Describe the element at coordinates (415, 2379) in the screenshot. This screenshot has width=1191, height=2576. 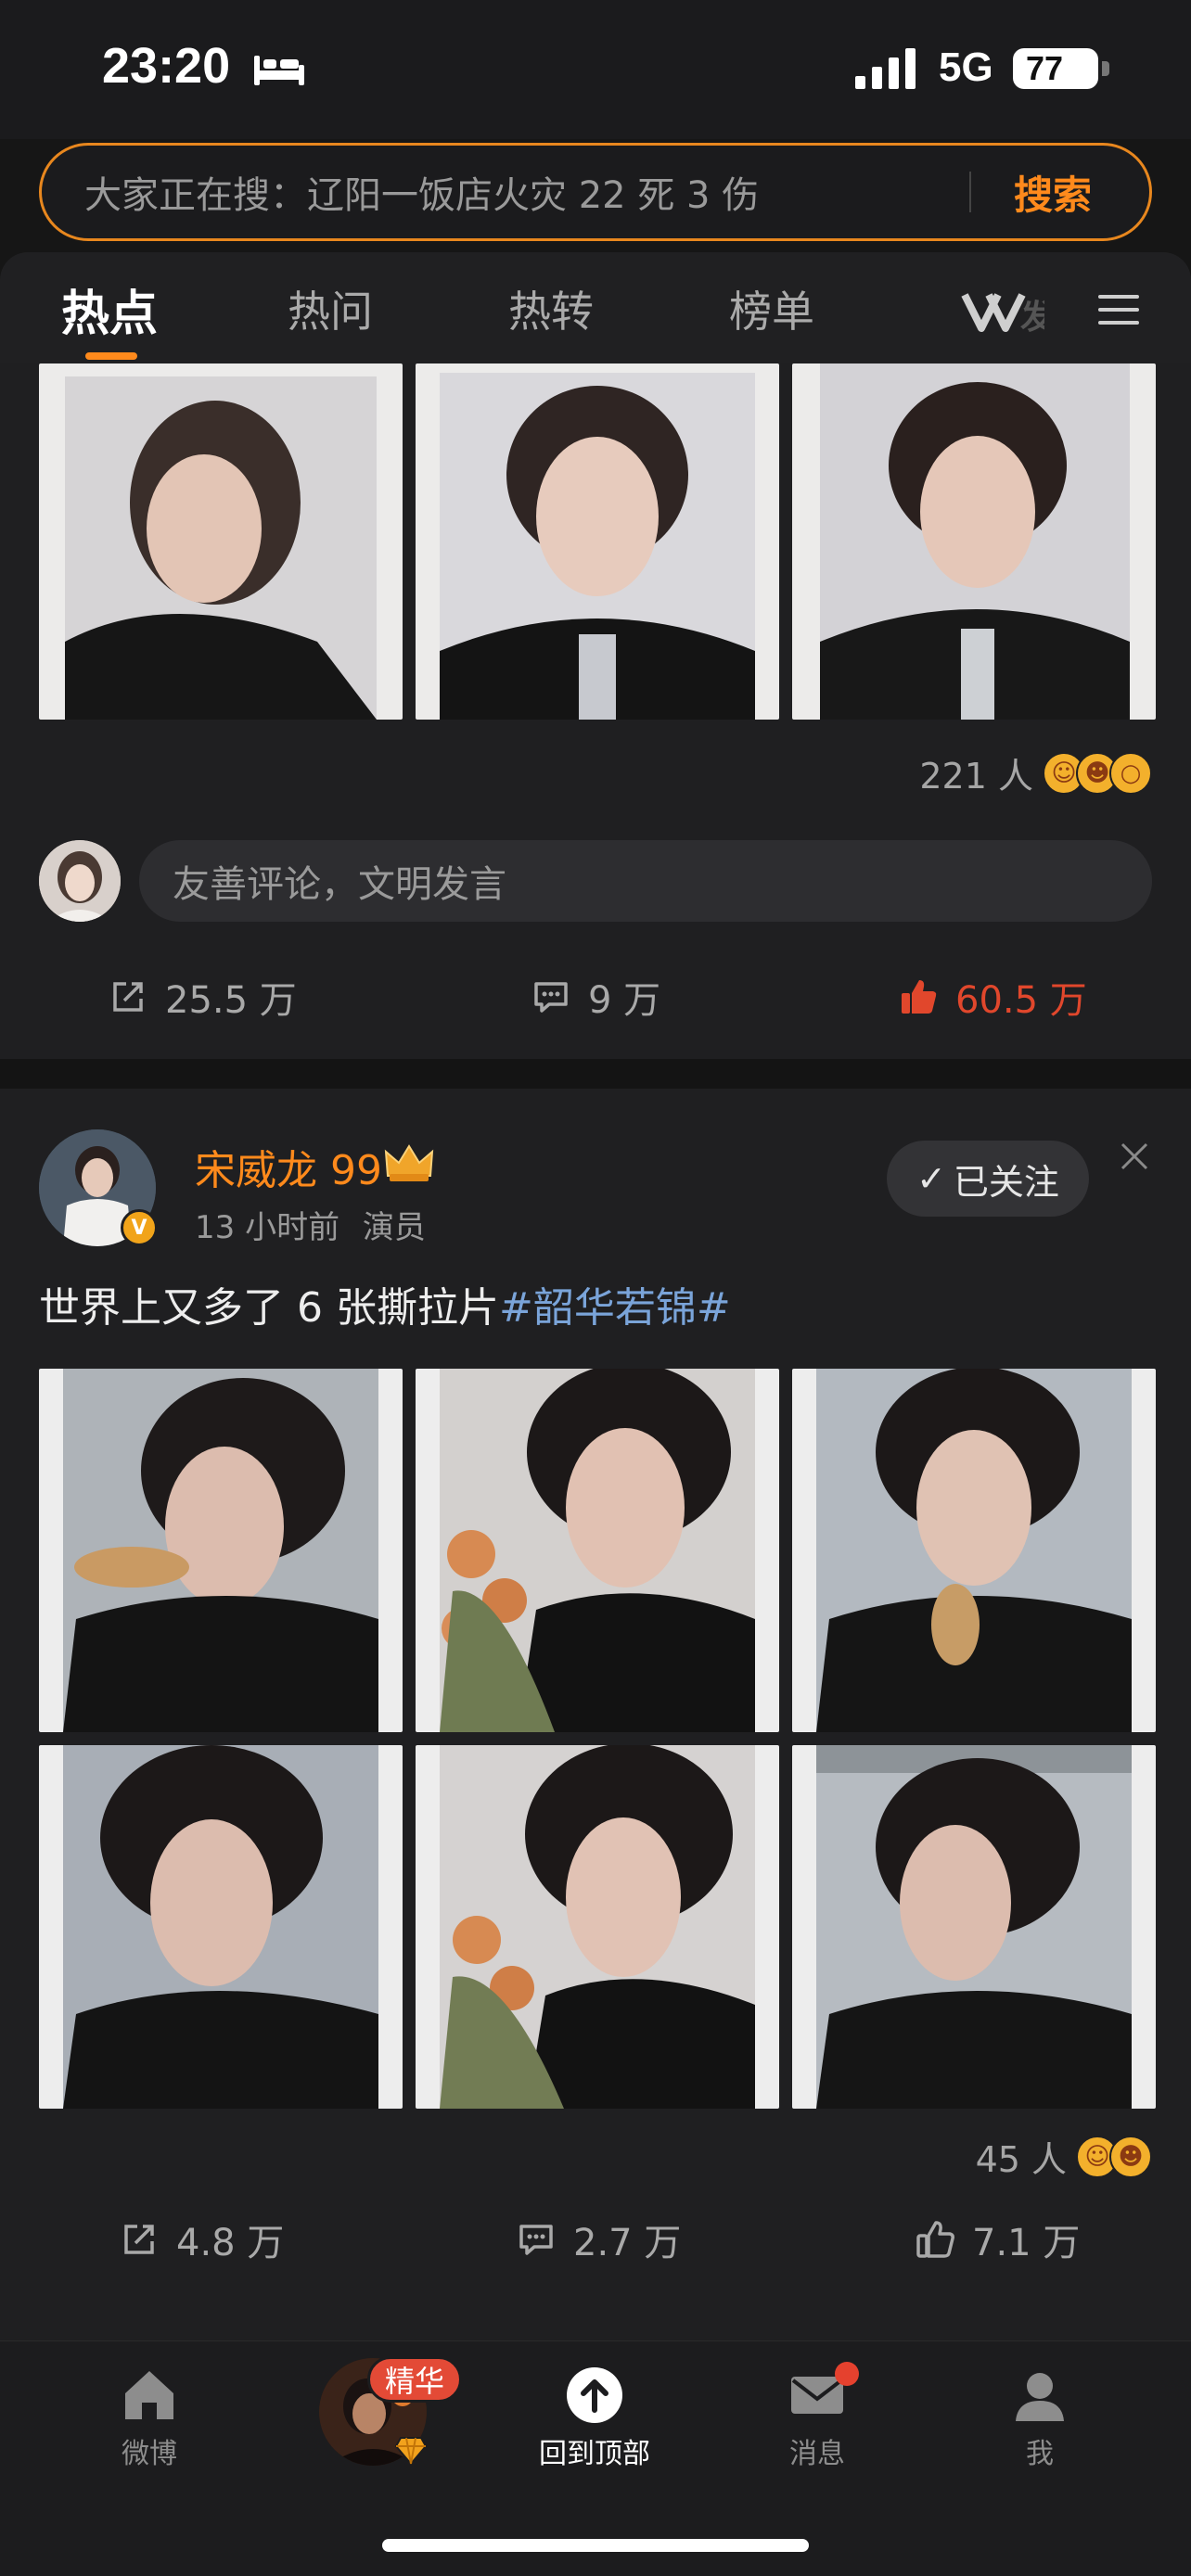
I see `featured-badge: 精华` at that location.